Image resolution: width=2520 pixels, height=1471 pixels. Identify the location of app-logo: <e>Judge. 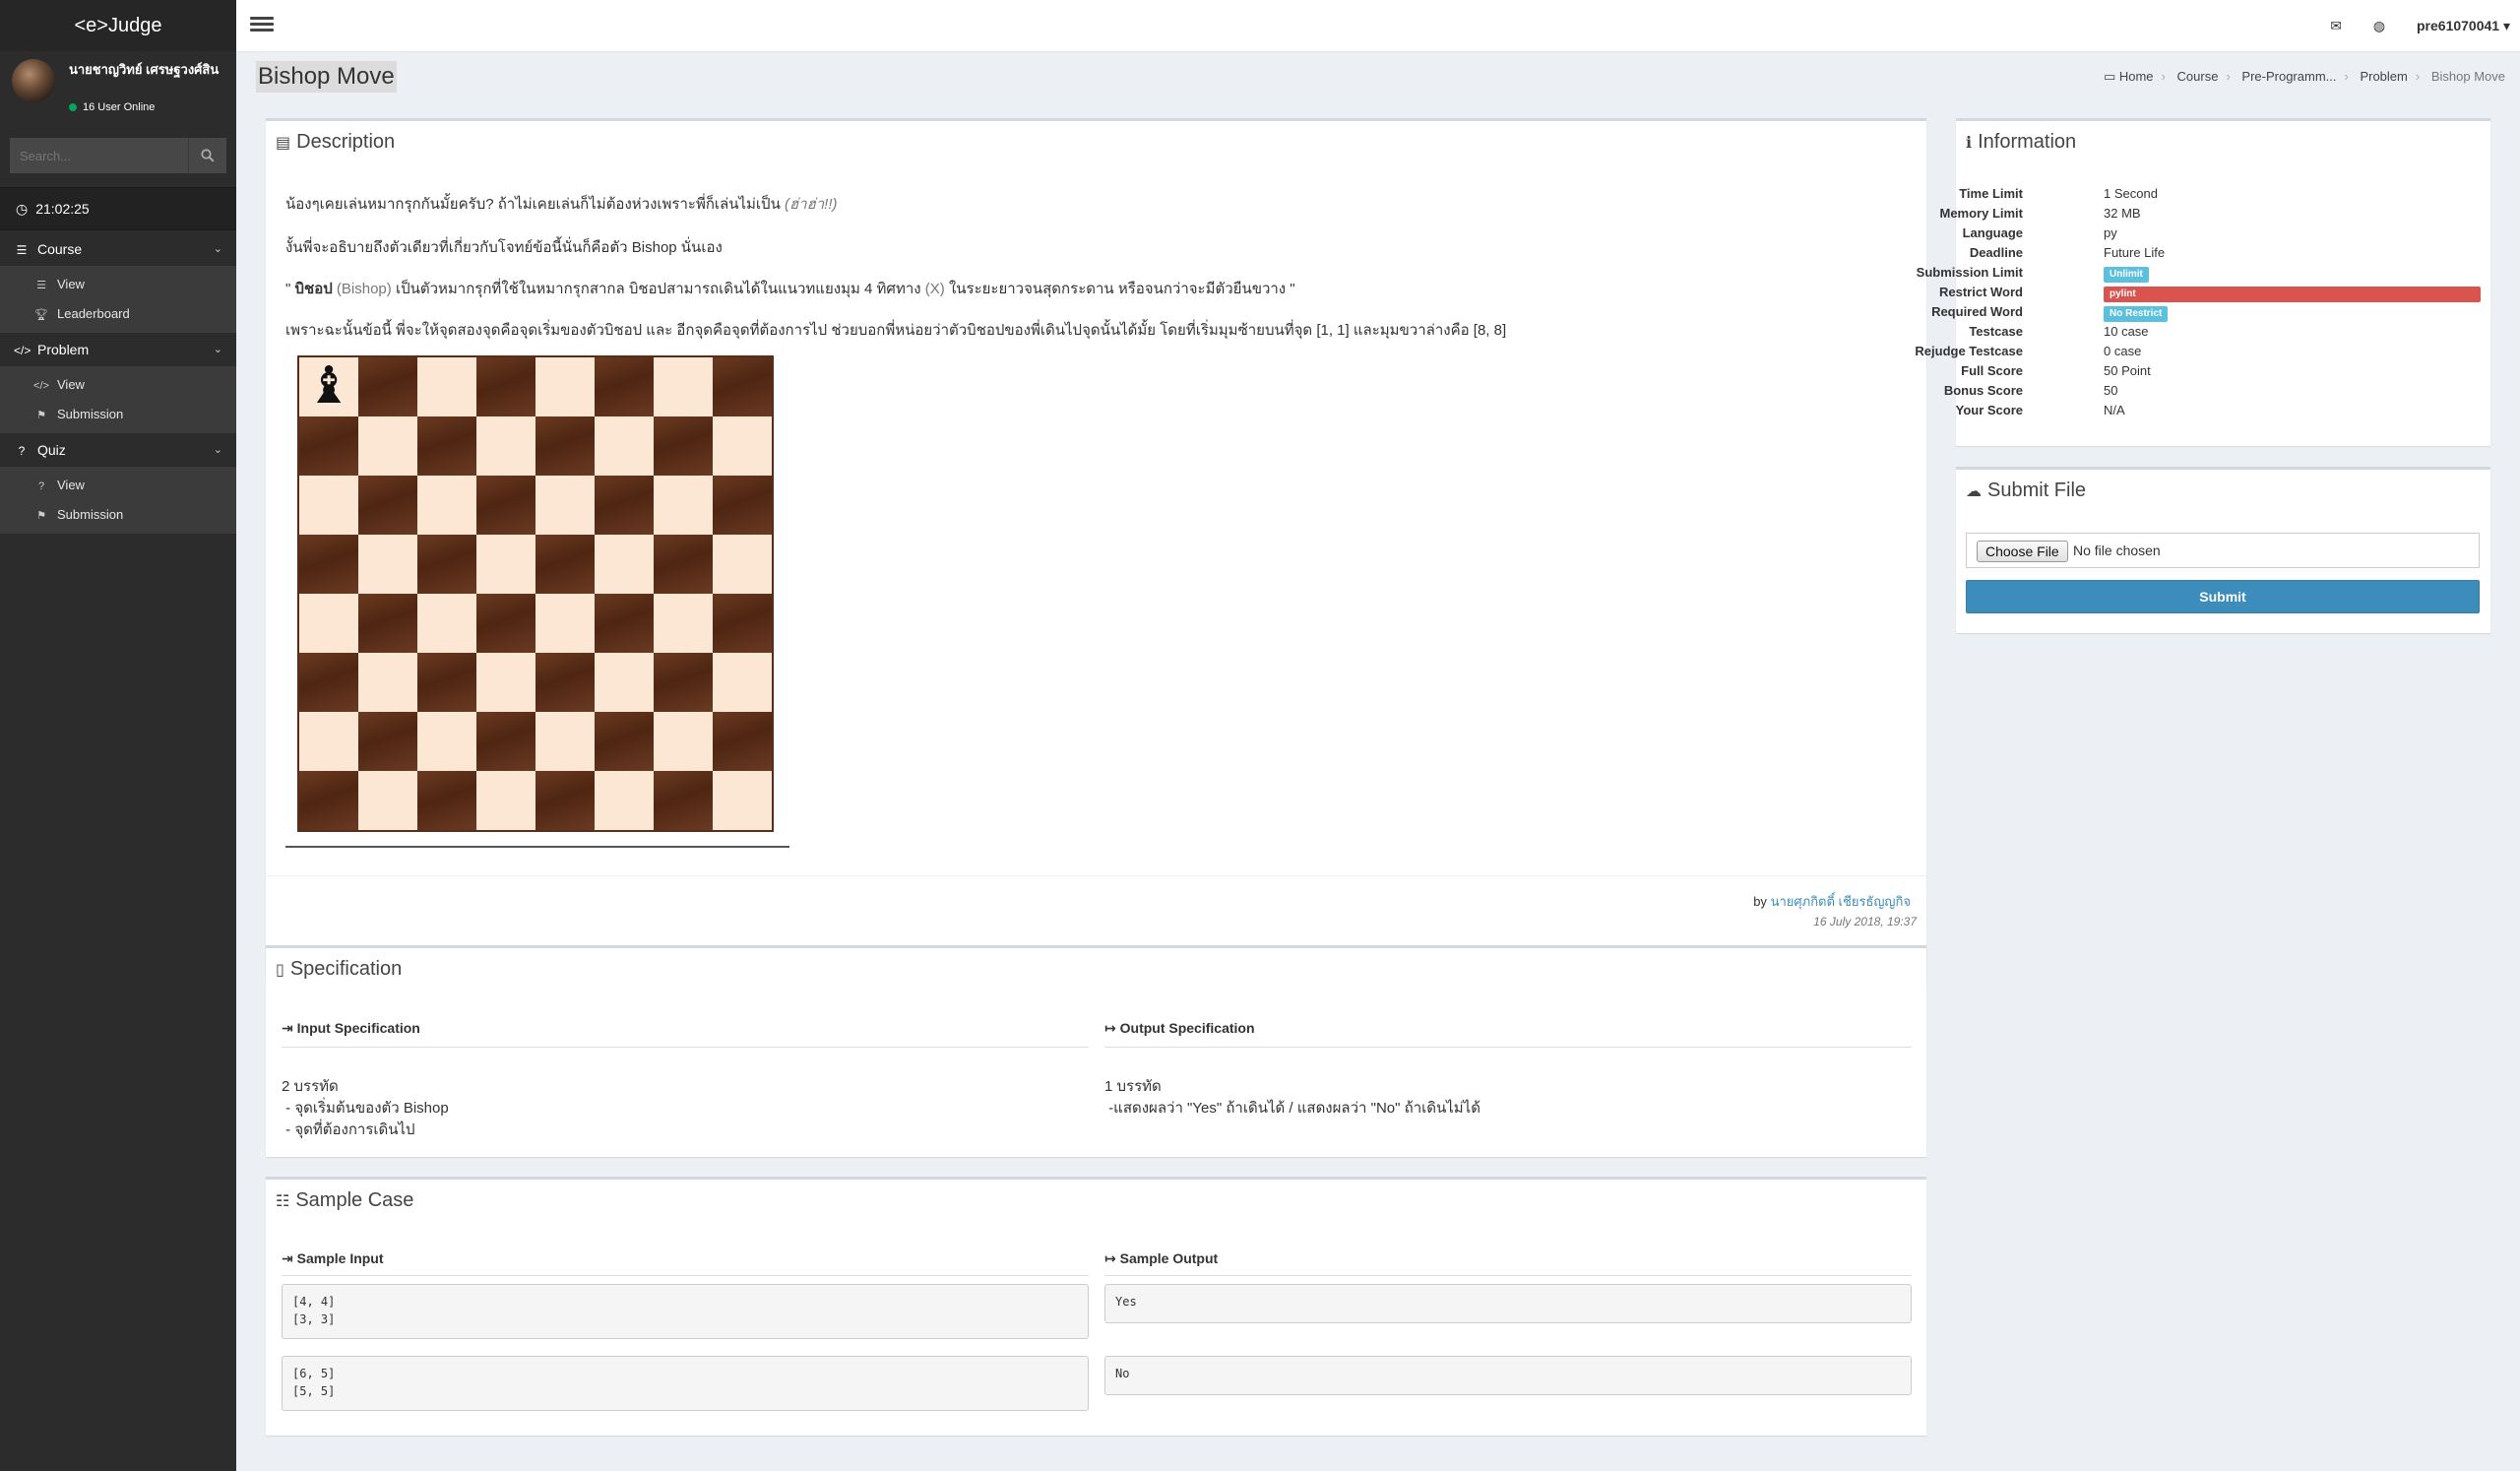
(118, 25).